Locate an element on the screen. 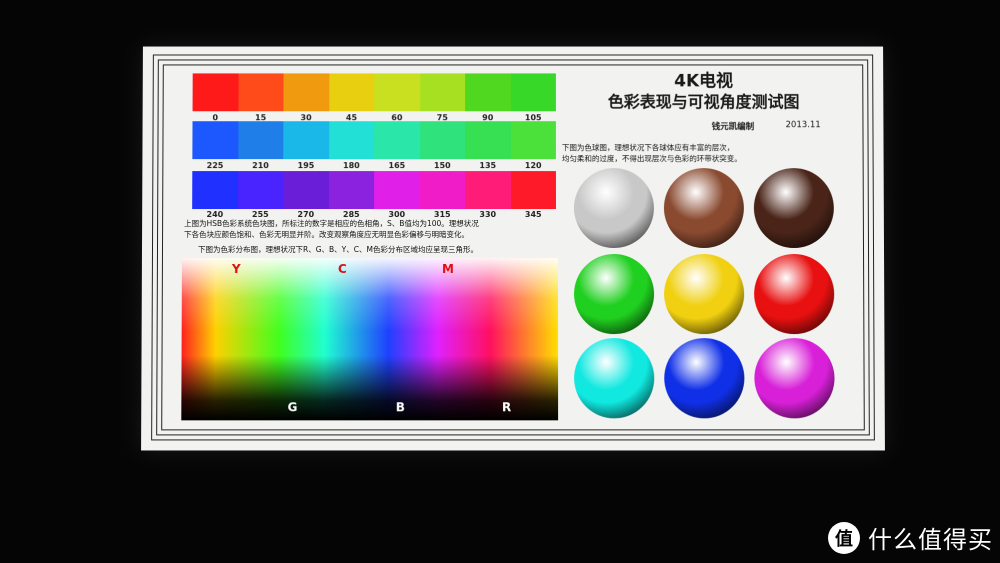  hue-label: 135 is located at coordinates (488, 166).